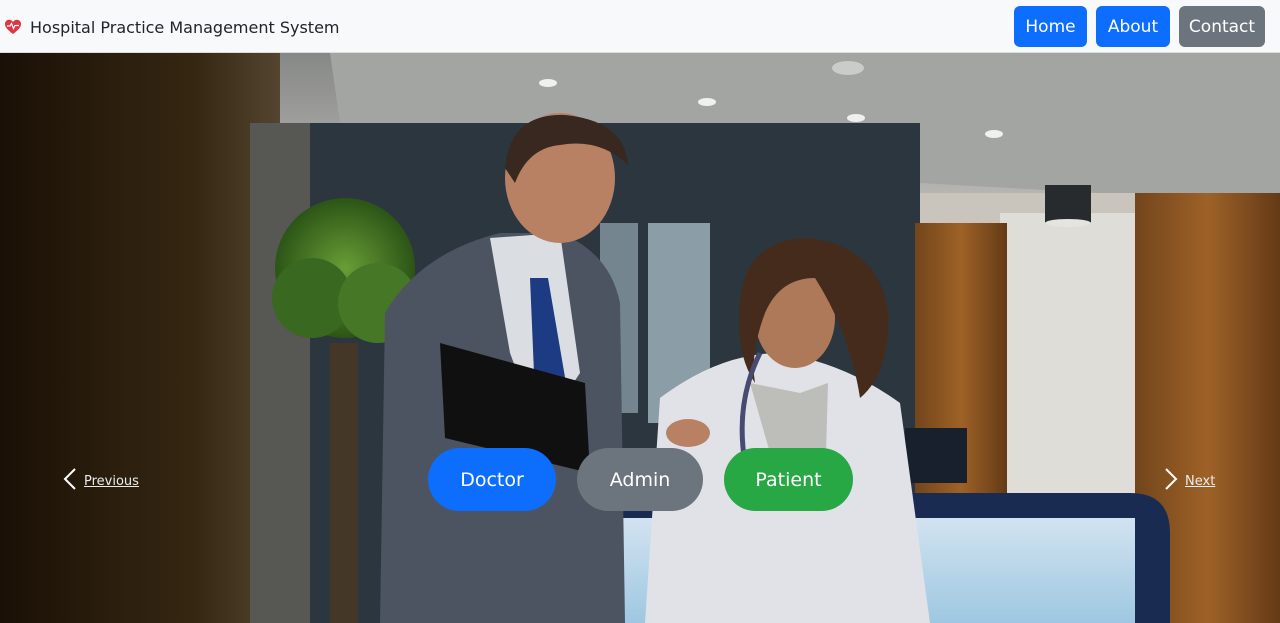 This screenshot has width=1280, height=623. What do you see at coordinates (1133, 26) in the screenshot?
I see `about-button: About` at bounding box center [1133, 26].